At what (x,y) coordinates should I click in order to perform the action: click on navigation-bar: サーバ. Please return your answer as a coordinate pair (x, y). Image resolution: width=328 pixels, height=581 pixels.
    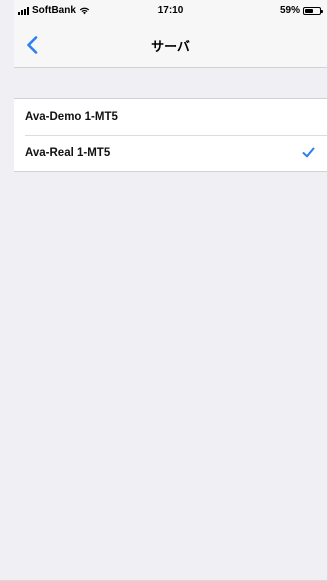
    Looking at the image, I should click on (170, 45).